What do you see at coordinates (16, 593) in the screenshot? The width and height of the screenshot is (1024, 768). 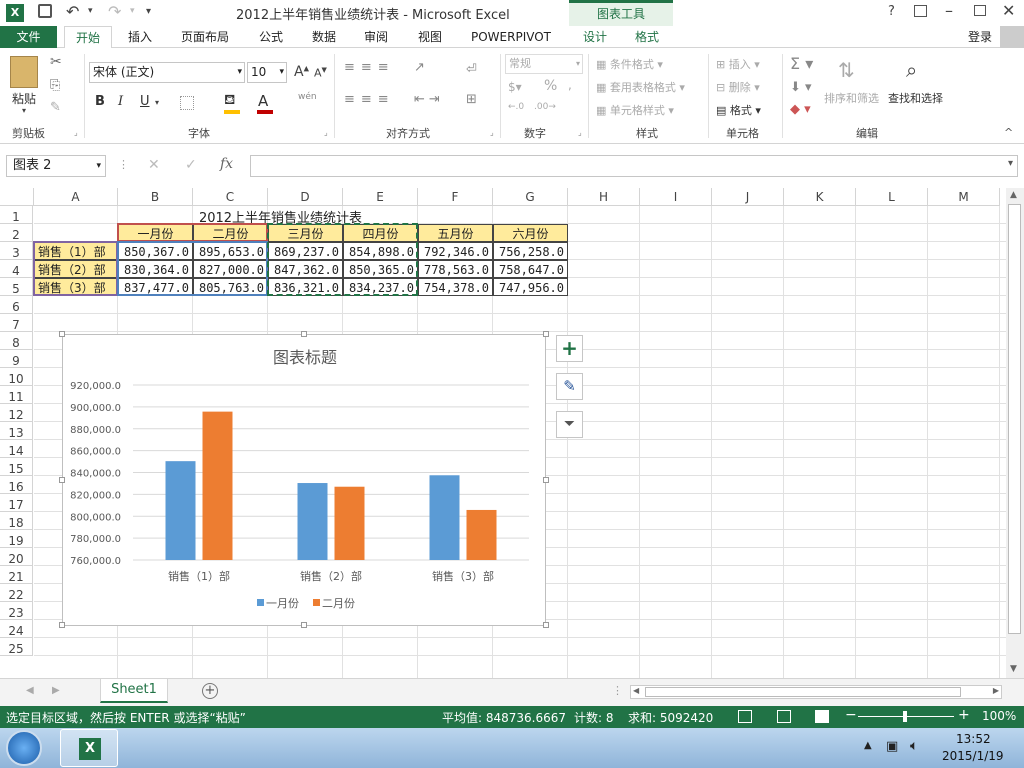 I see `row-header: 22` at bounding box center [16, 593].